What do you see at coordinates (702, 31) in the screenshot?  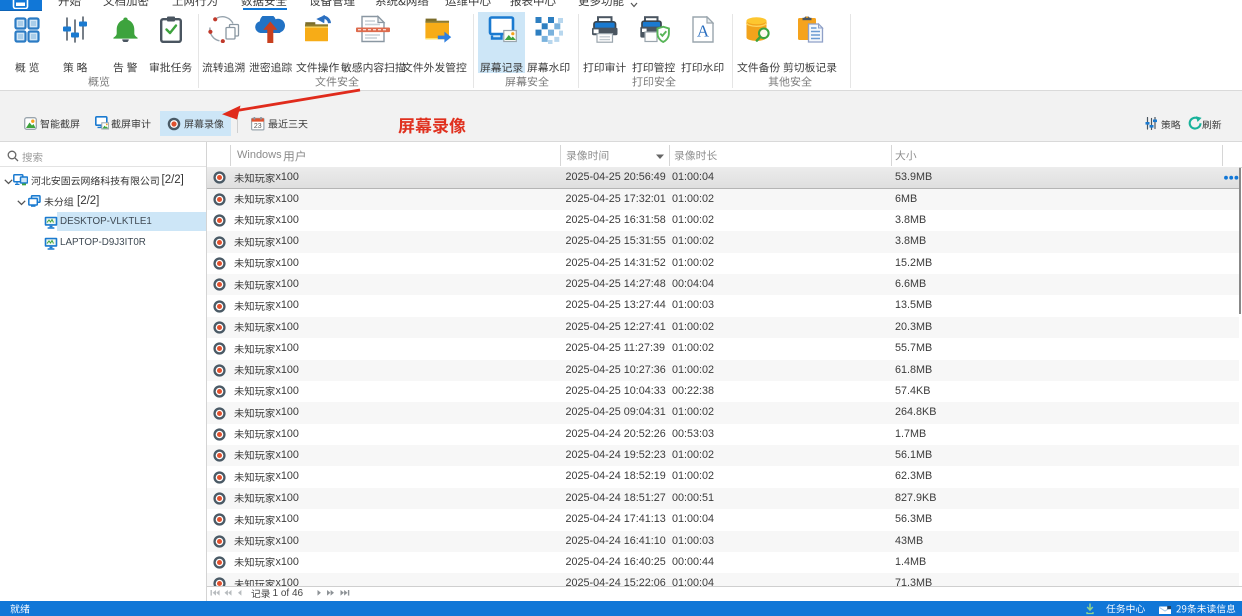 I see `svg-text: A` at bounding box center [702, 31].